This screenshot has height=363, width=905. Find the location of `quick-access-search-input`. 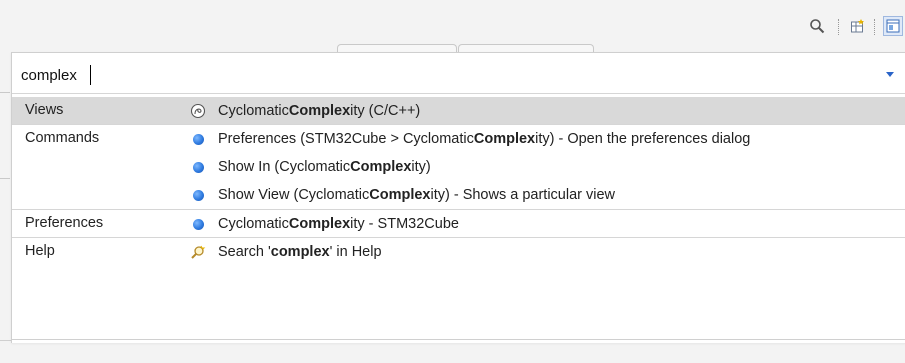

quick-access-search-input is located at coordinates (441, 75).